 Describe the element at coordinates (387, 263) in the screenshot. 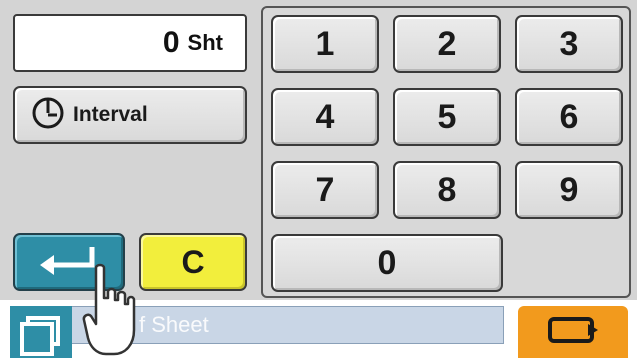

I see `key-0: 0` at that location.